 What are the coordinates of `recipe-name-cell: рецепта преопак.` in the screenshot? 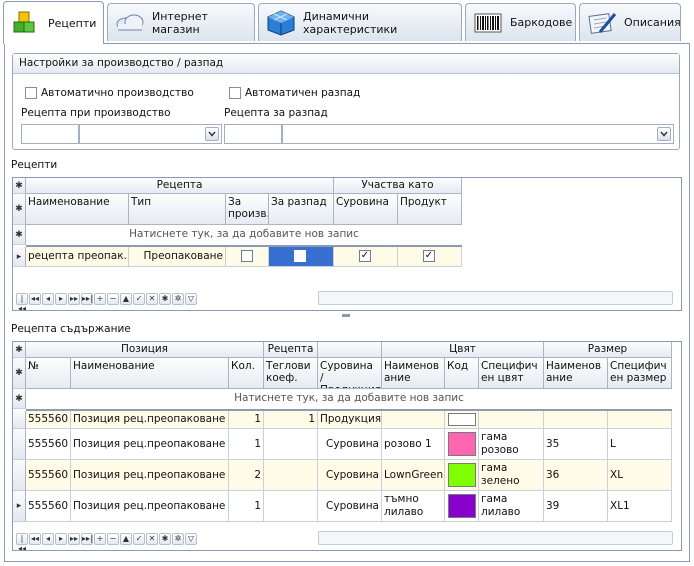 It's located at (77, 257).